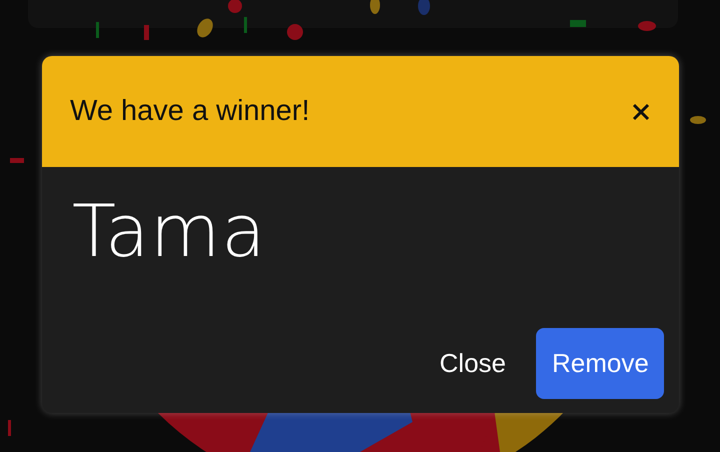 The height and width of the screenshot is (452, 720). What do you see at coordinates (473, 363) in the screenshot?
I see `close-button: Close` at bounding box center [473, 363].